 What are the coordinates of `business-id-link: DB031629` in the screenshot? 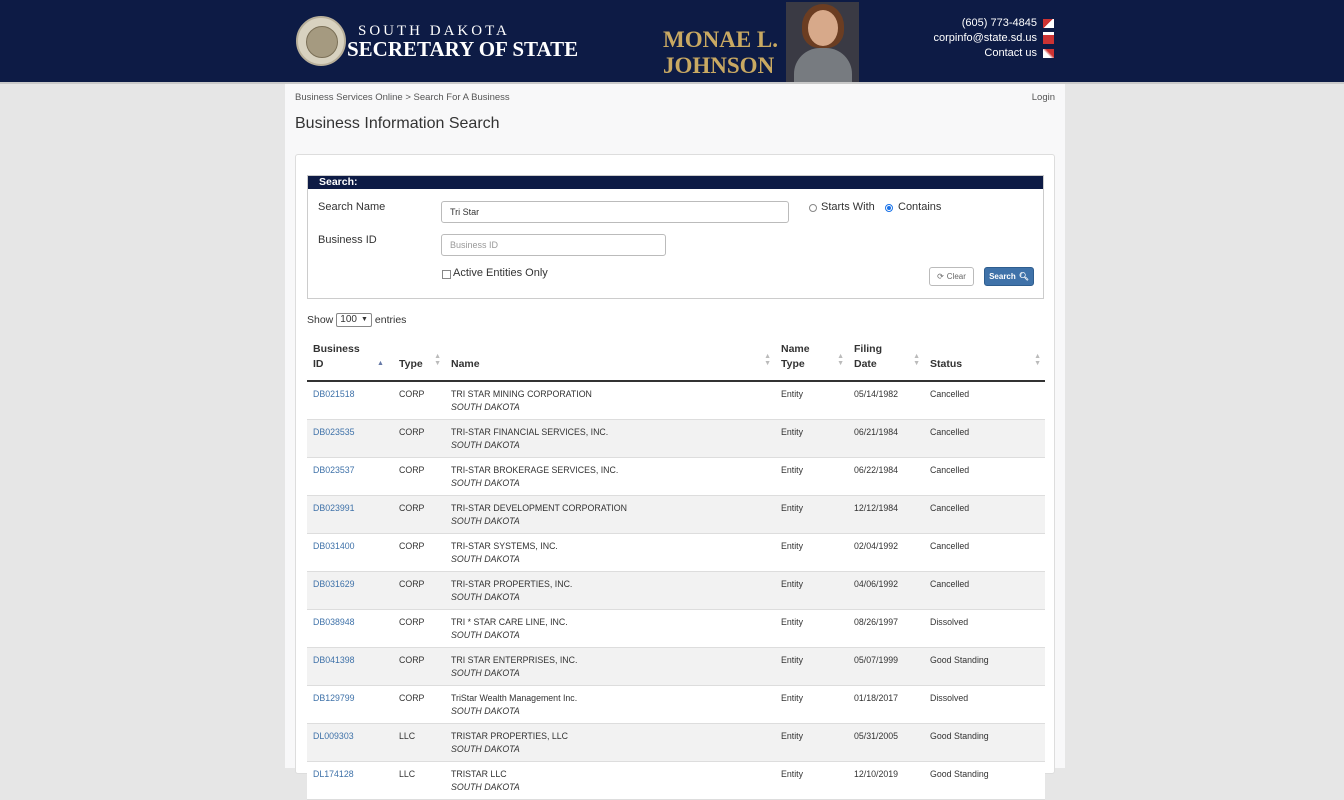 It's located at (334, 584).